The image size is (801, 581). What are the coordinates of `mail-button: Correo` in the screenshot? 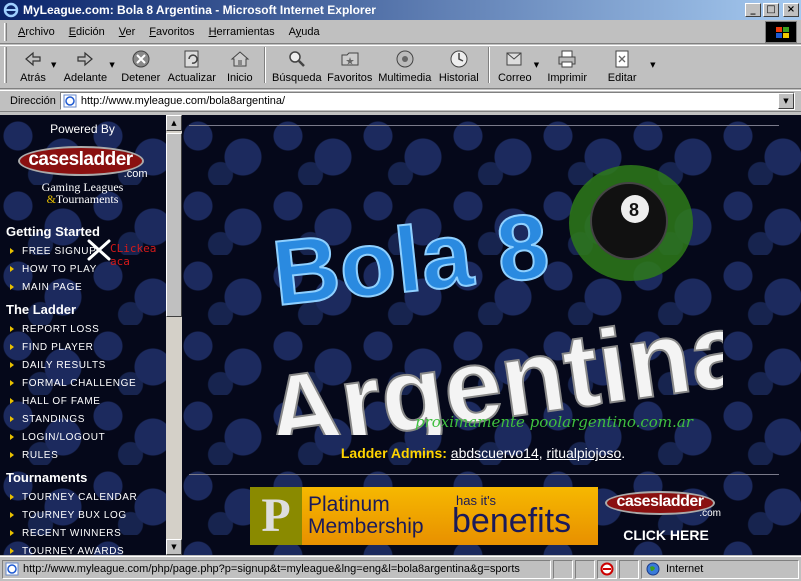 It's located at (515, 64).